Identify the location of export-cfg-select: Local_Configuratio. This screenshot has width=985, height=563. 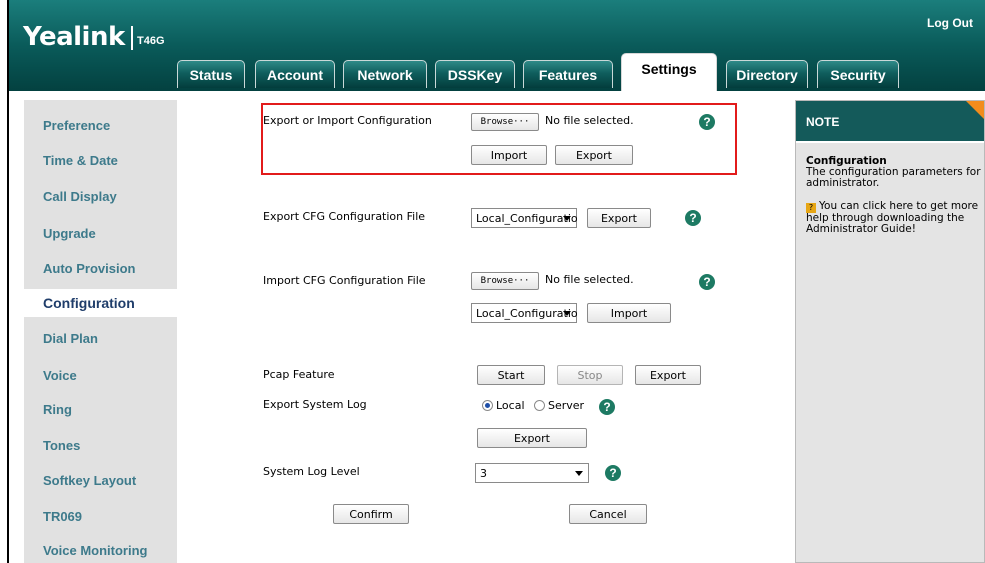
(524, 218).